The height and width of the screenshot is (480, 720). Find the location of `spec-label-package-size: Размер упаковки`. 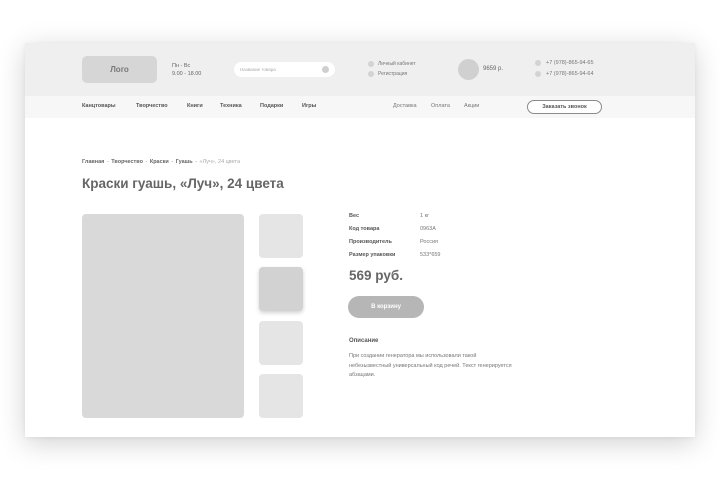

spec-label-package-size: Размер упаковки is located at coordinates (372, 255).